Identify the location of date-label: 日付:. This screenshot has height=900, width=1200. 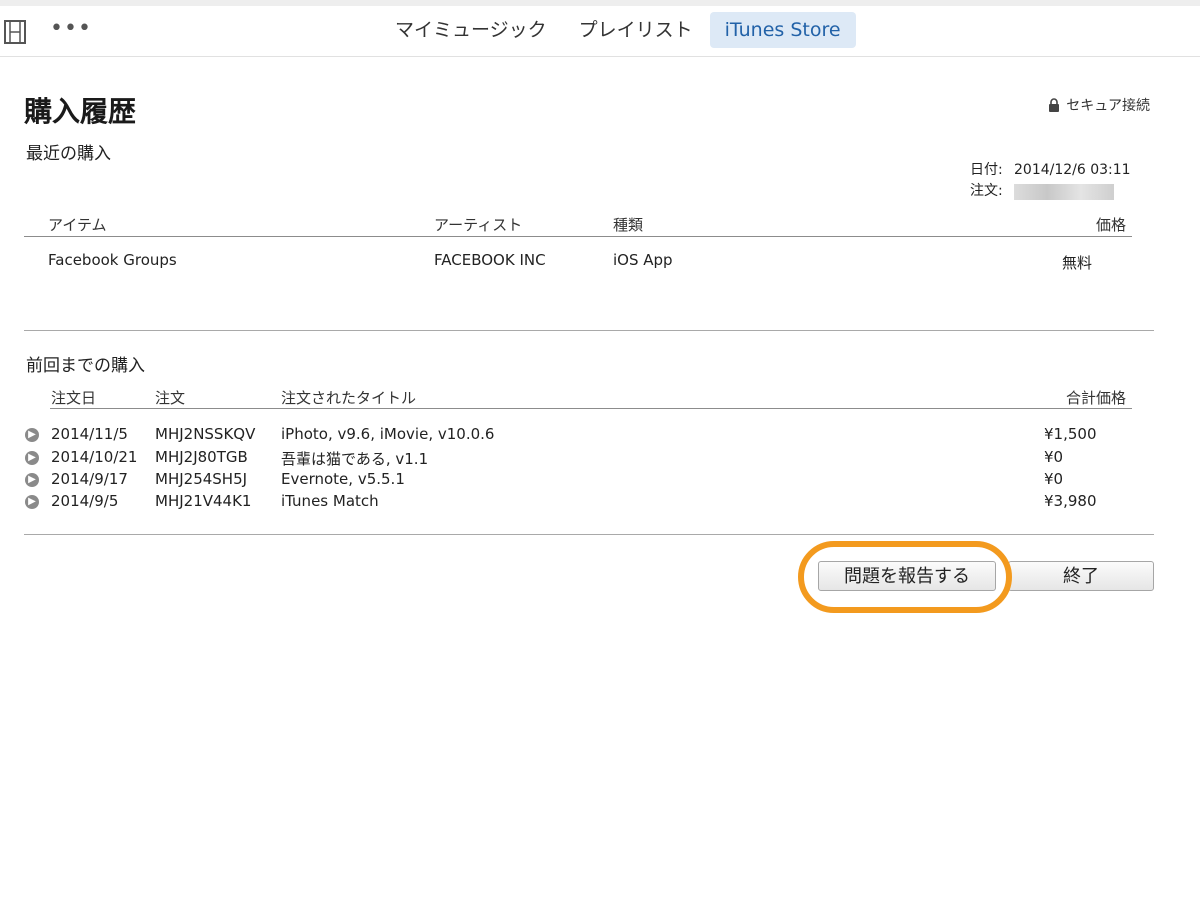
(986, 170).